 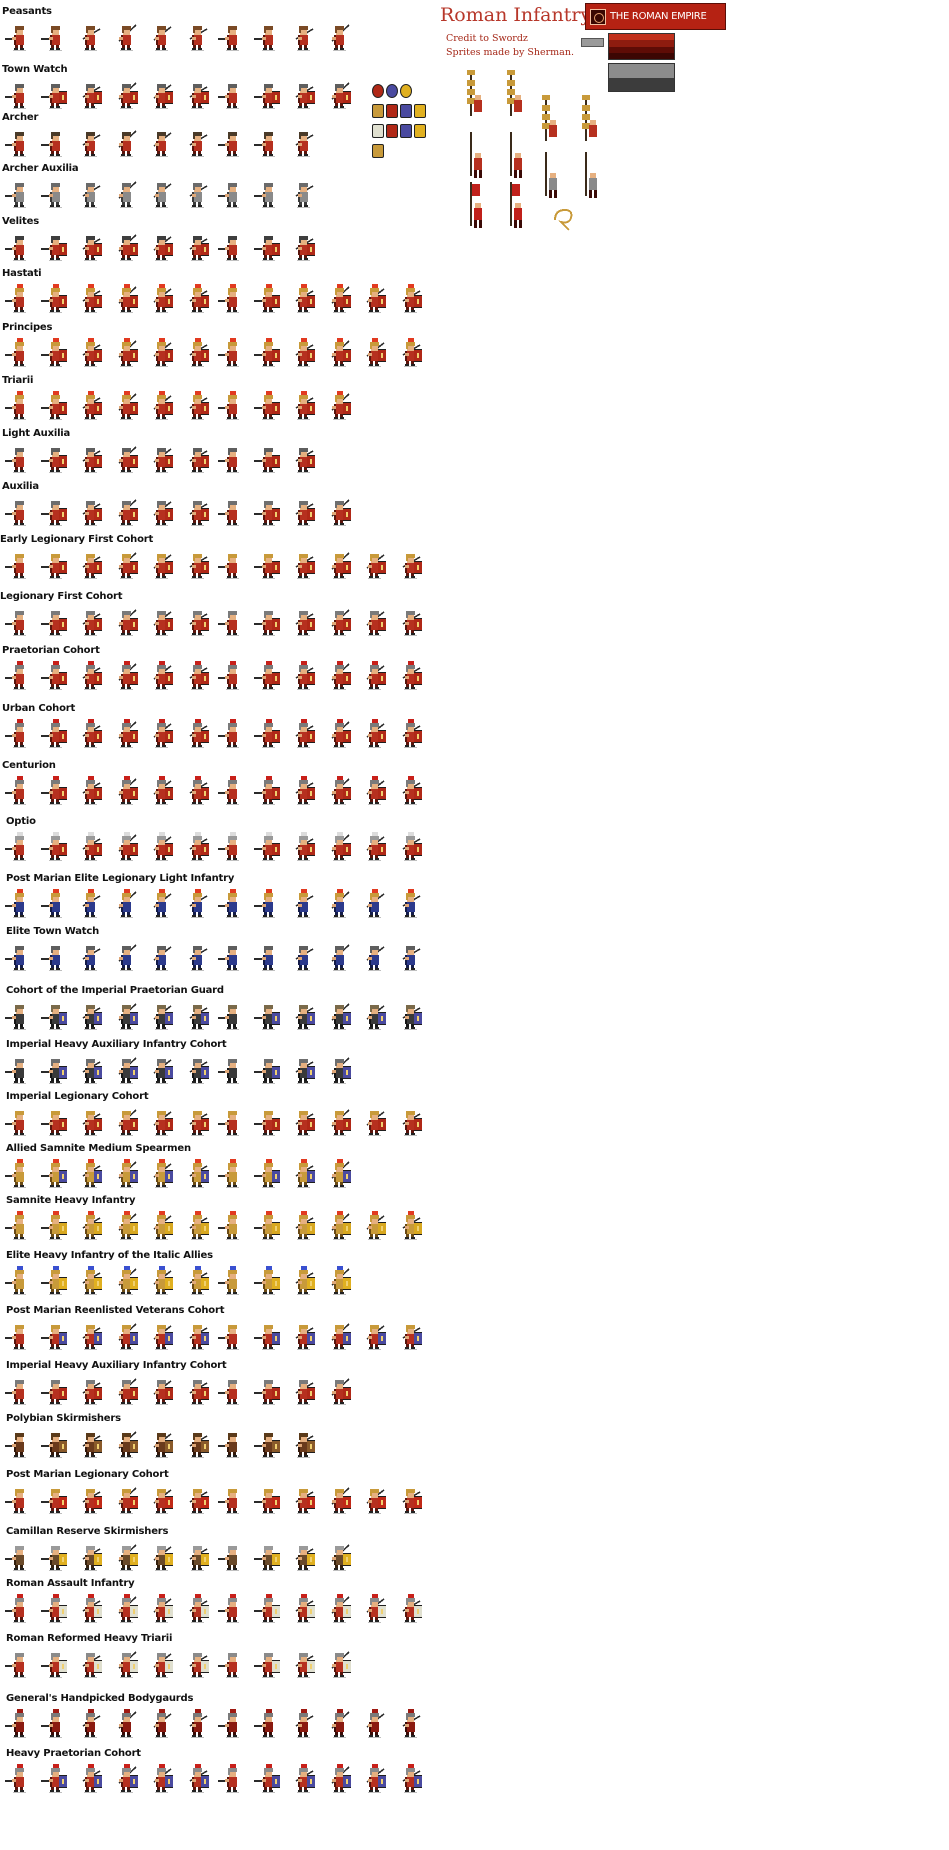 I want to click on unit-label: Archer Auxilia, so click(x=40, y=168).